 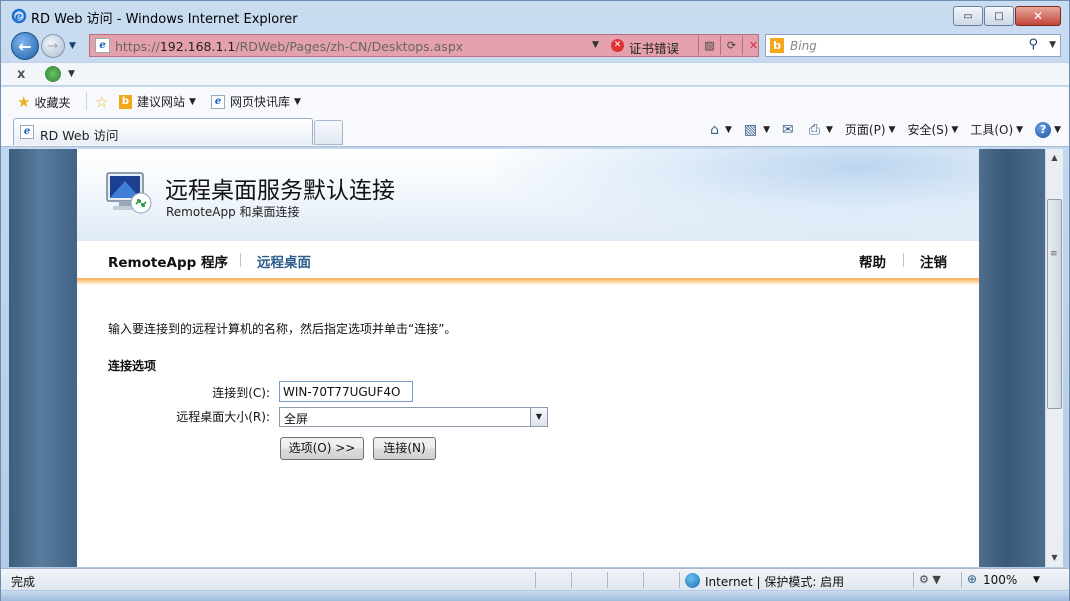 What do you see at coordinates (102, 45) in the screenshot?
I see `page-ie-icon: e` at bounding box center [102, 45].